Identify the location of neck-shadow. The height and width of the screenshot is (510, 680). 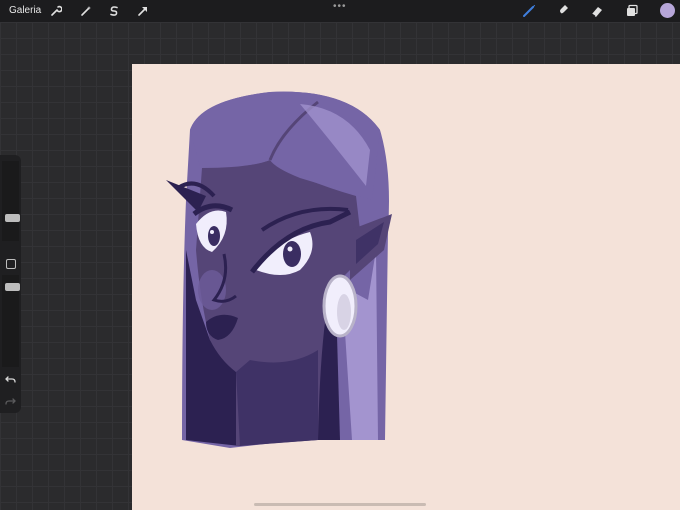
(277, 398).